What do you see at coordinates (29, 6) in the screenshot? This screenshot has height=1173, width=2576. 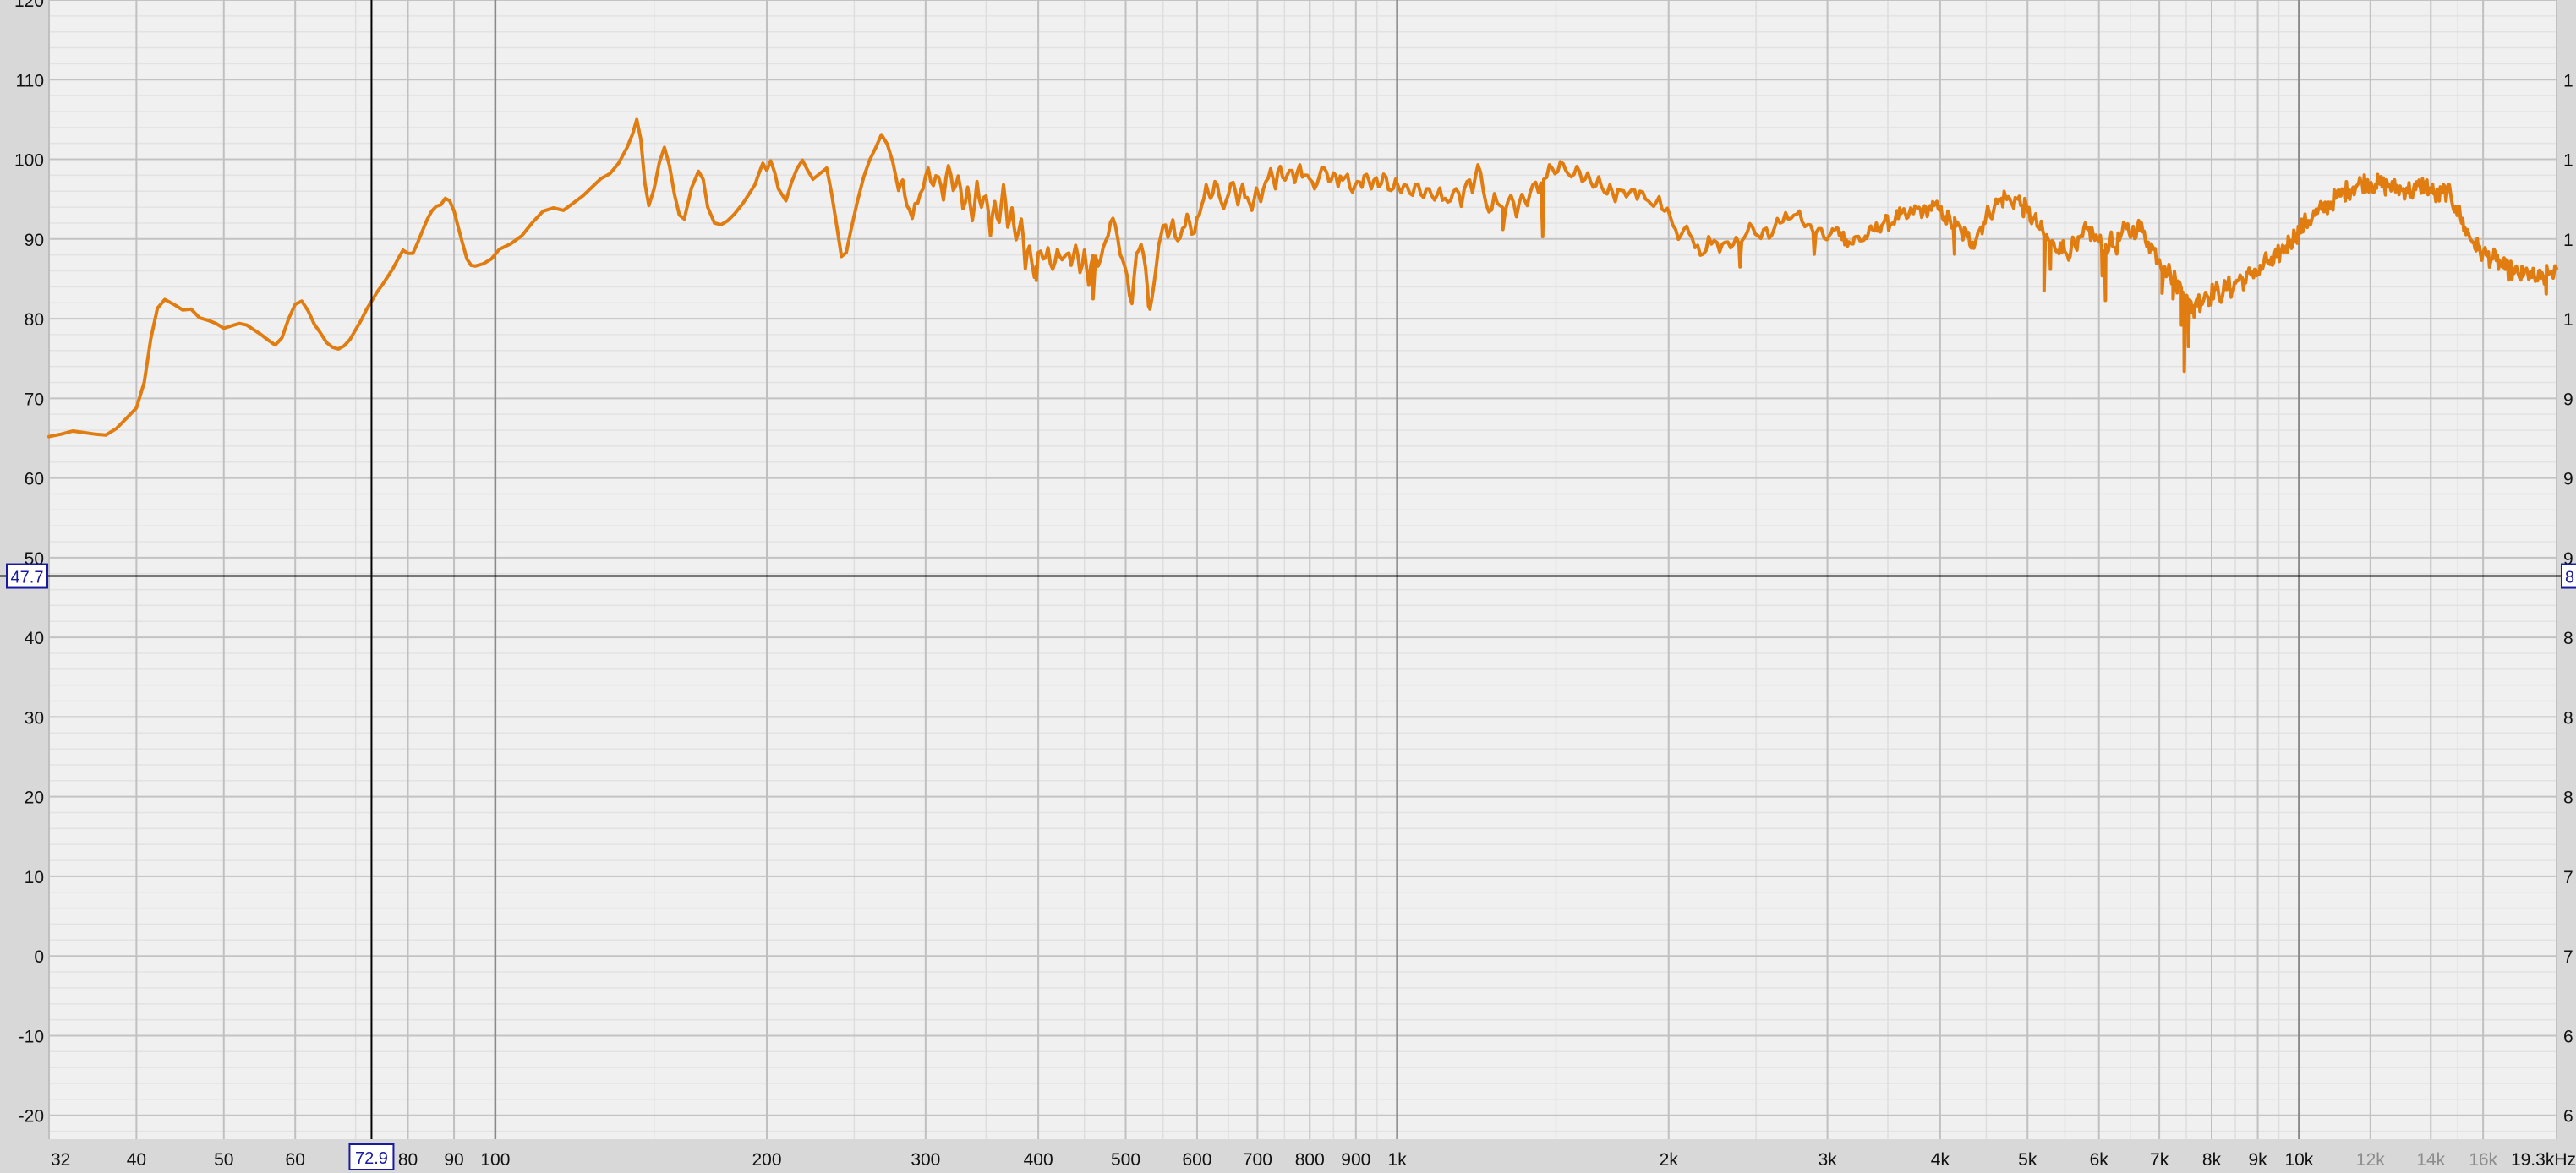 I see `y-tick-label: 120` at bounding box center [29, 6].